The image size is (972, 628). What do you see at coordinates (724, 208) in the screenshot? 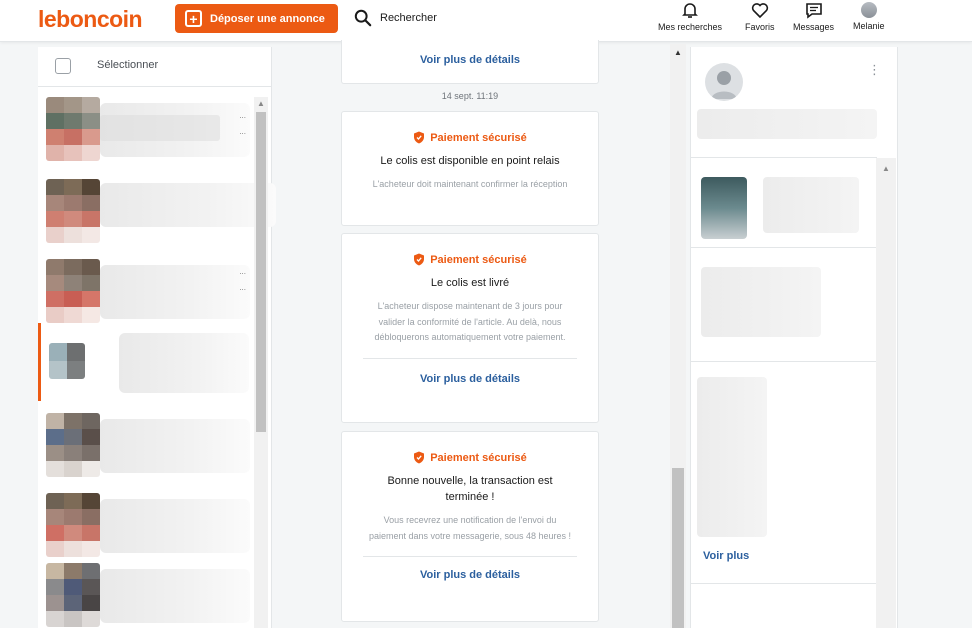
I see `blurred-ad-image` at bounding box center [724, 208].